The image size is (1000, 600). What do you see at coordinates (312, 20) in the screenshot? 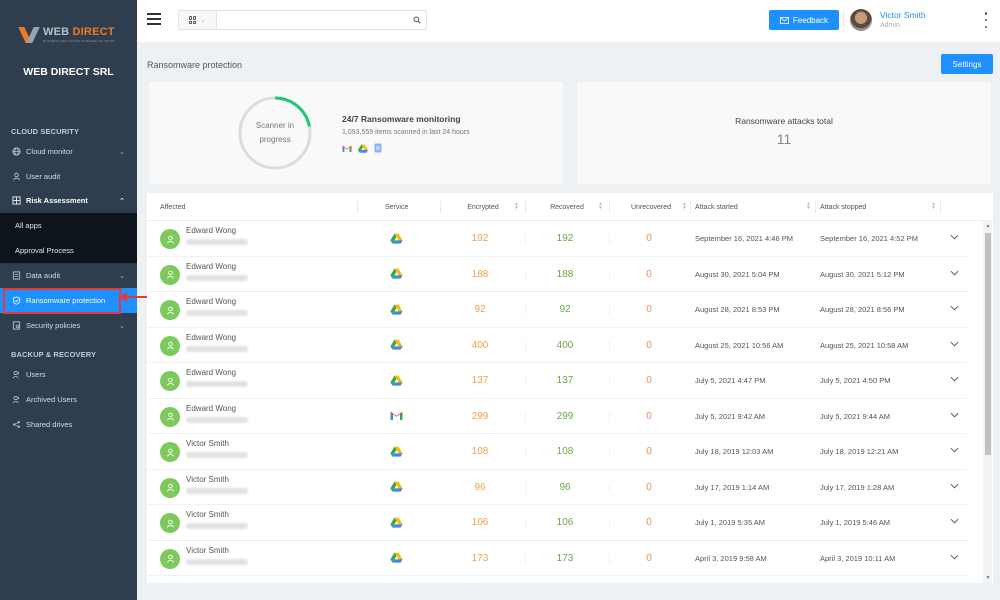
I see `search-input` at bounding box center [312, 20].